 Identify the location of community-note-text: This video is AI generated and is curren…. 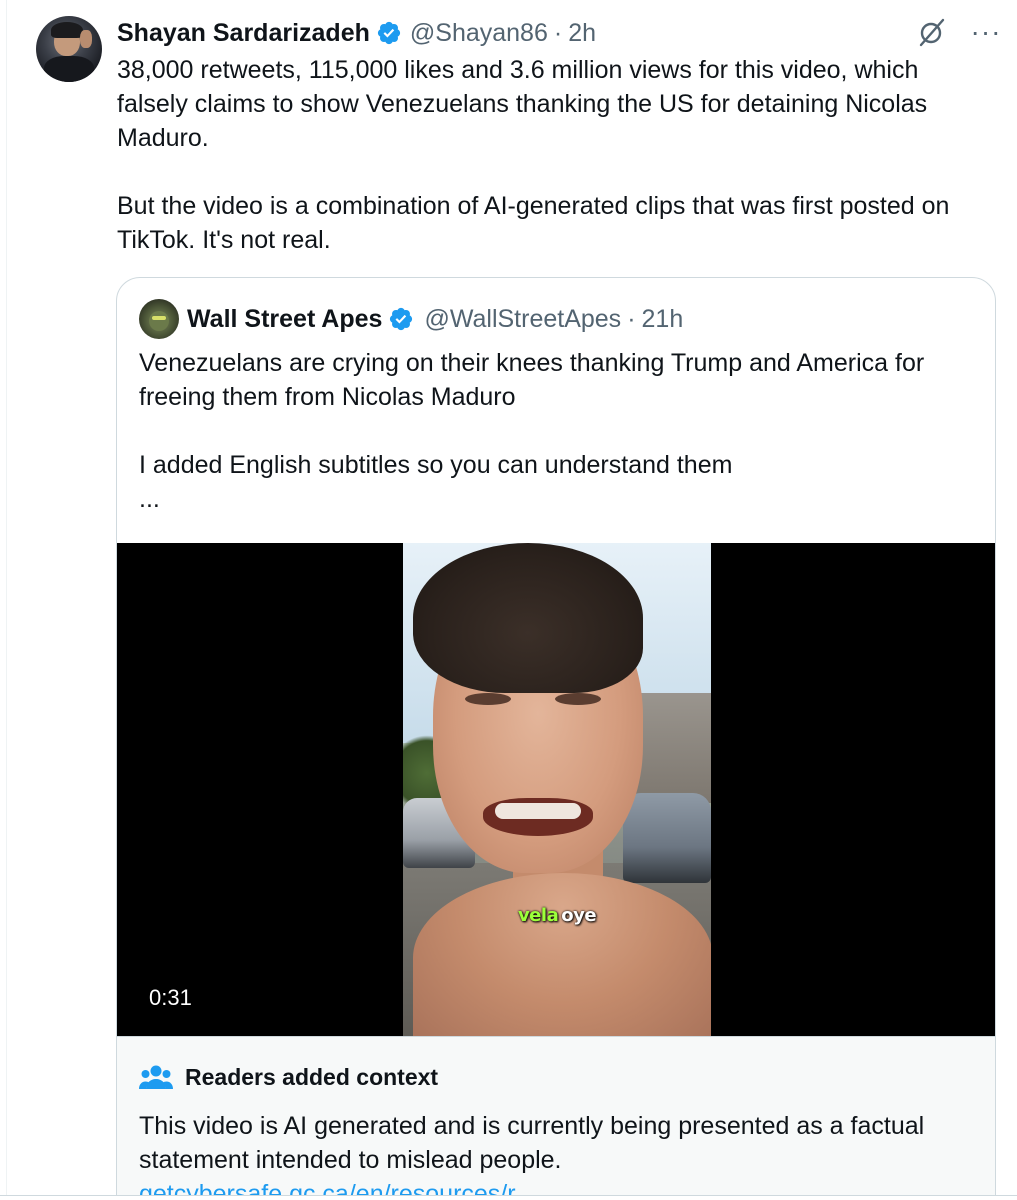
(532, 1143).